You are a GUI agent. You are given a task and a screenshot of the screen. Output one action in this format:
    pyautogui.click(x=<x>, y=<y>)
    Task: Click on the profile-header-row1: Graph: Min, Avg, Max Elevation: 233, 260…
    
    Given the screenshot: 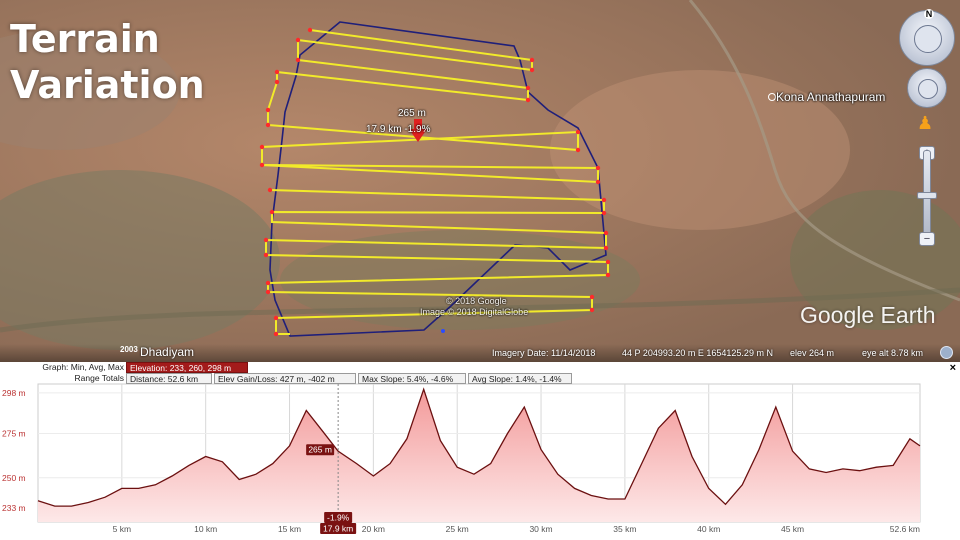 What is the action you would take?
    pyautogui.click(x=480, y=367)
    